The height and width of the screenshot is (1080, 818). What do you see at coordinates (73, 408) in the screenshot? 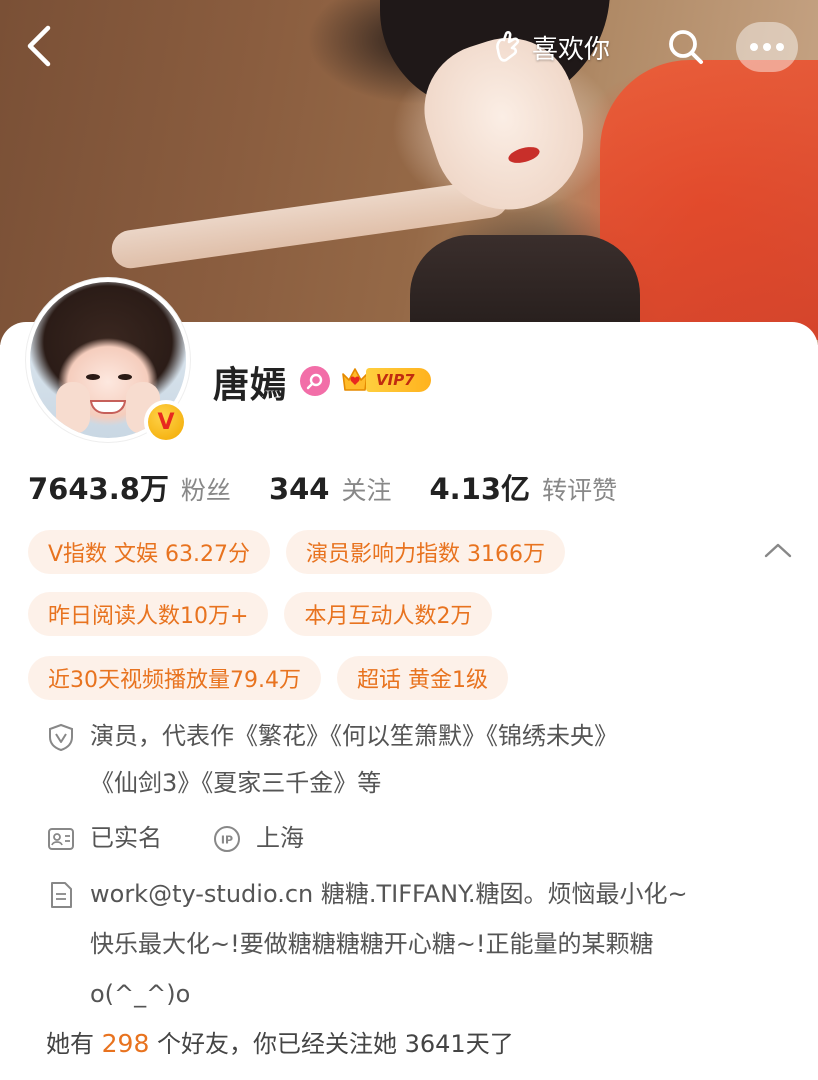
I see `avatar-hand-left` at bounding box center [73, 408].